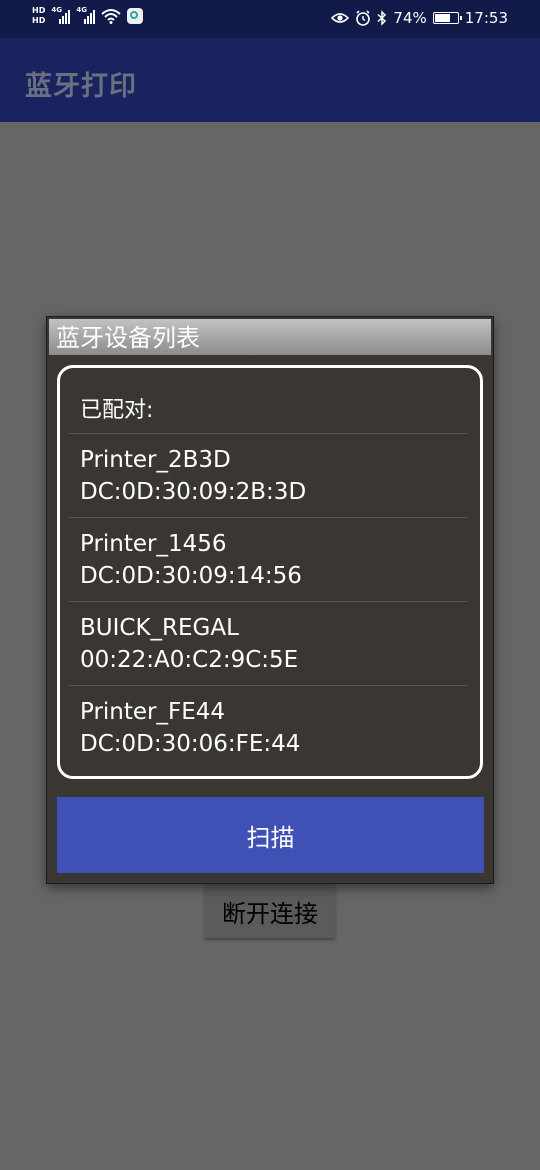  What do you see at coordinates (81, 86) in the screenshot?
I see `app-title: 蓝牙打印` at bounding box center [81, 86].